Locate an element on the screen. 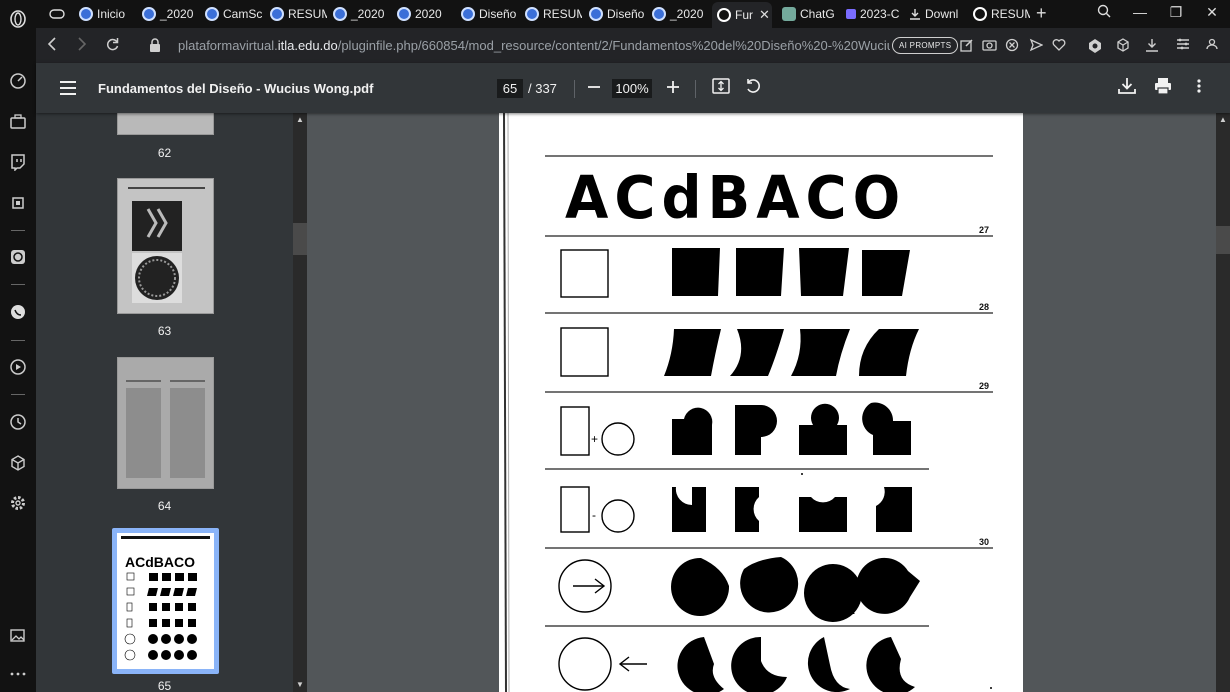 This screenshot has width=1230, height=692. tab-13: Downl is located at coordinates (935, 14).